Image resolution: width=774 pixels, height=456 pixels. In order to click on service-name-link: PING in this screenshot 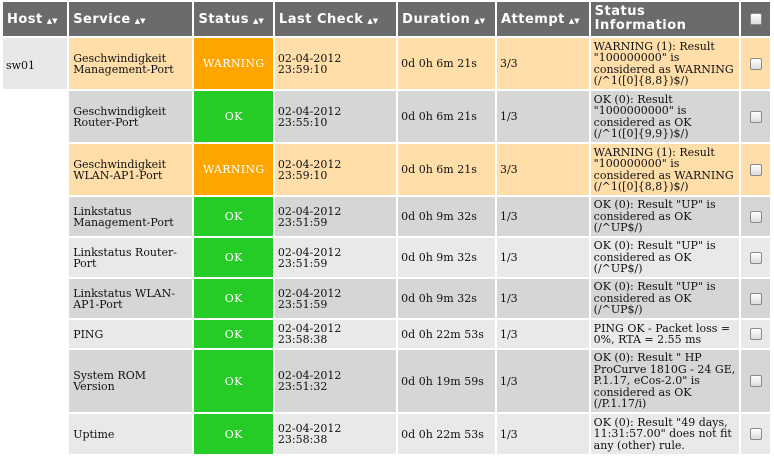, I will do `click(131, 334)`.